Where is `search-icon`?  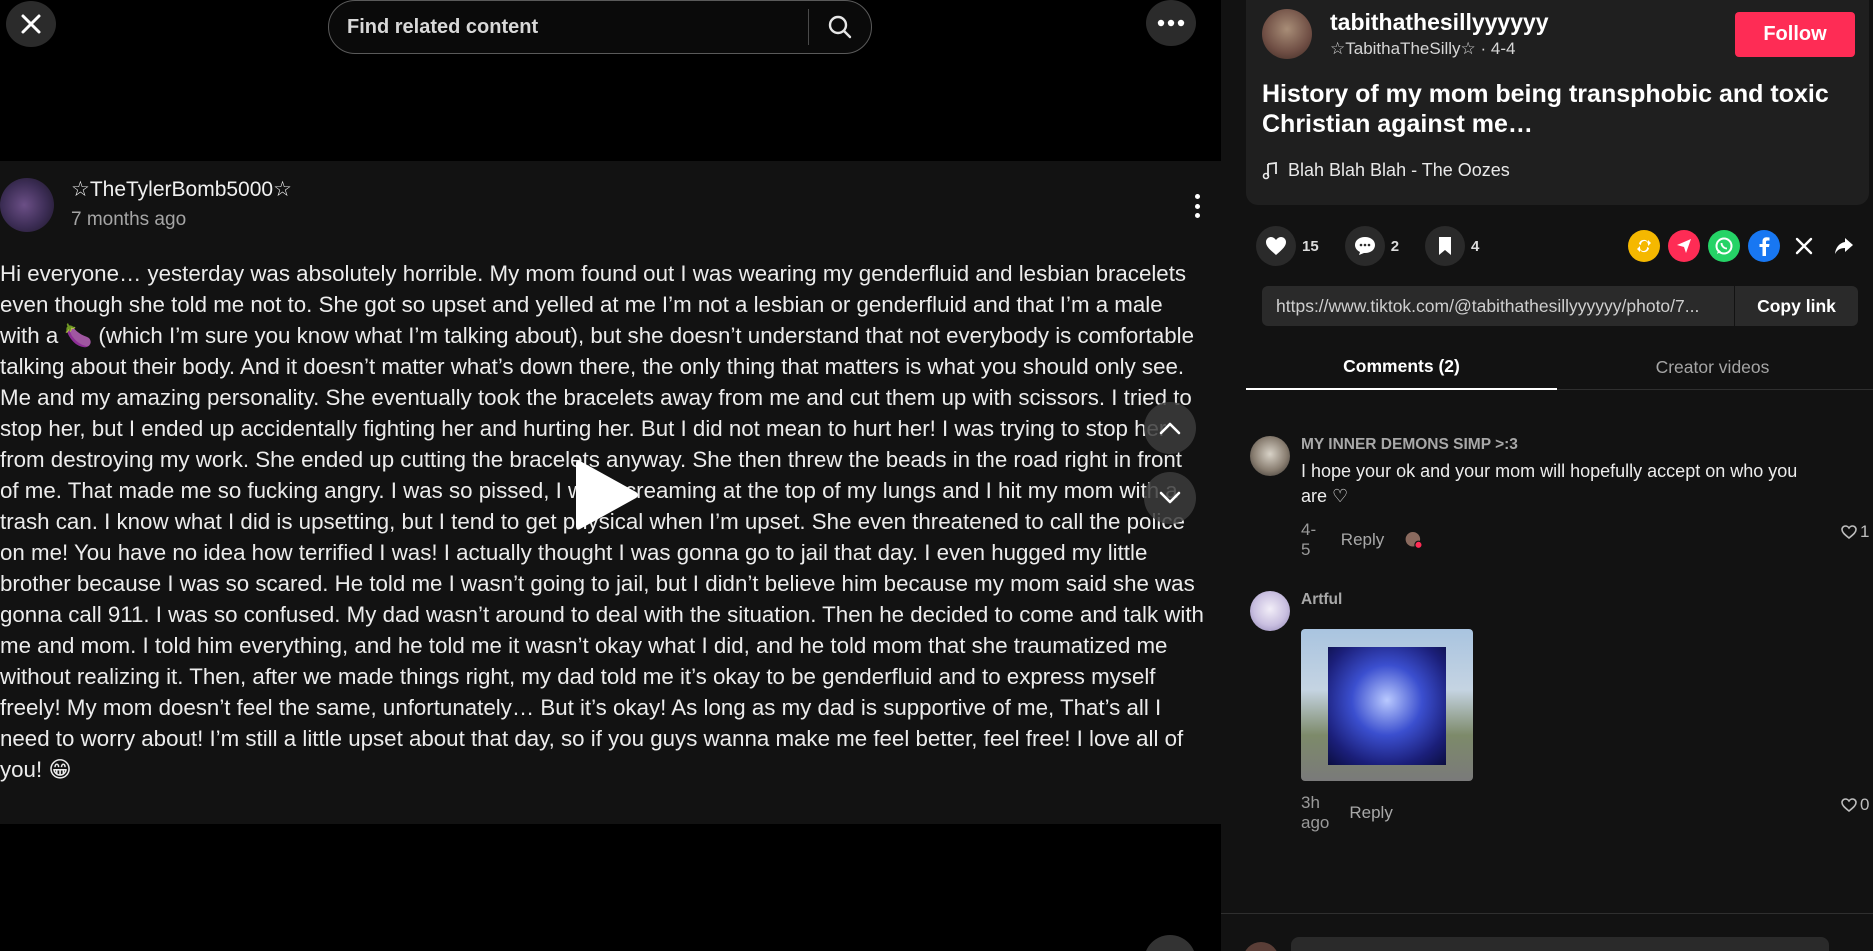
search-icon is located at coordinates (840, 27).